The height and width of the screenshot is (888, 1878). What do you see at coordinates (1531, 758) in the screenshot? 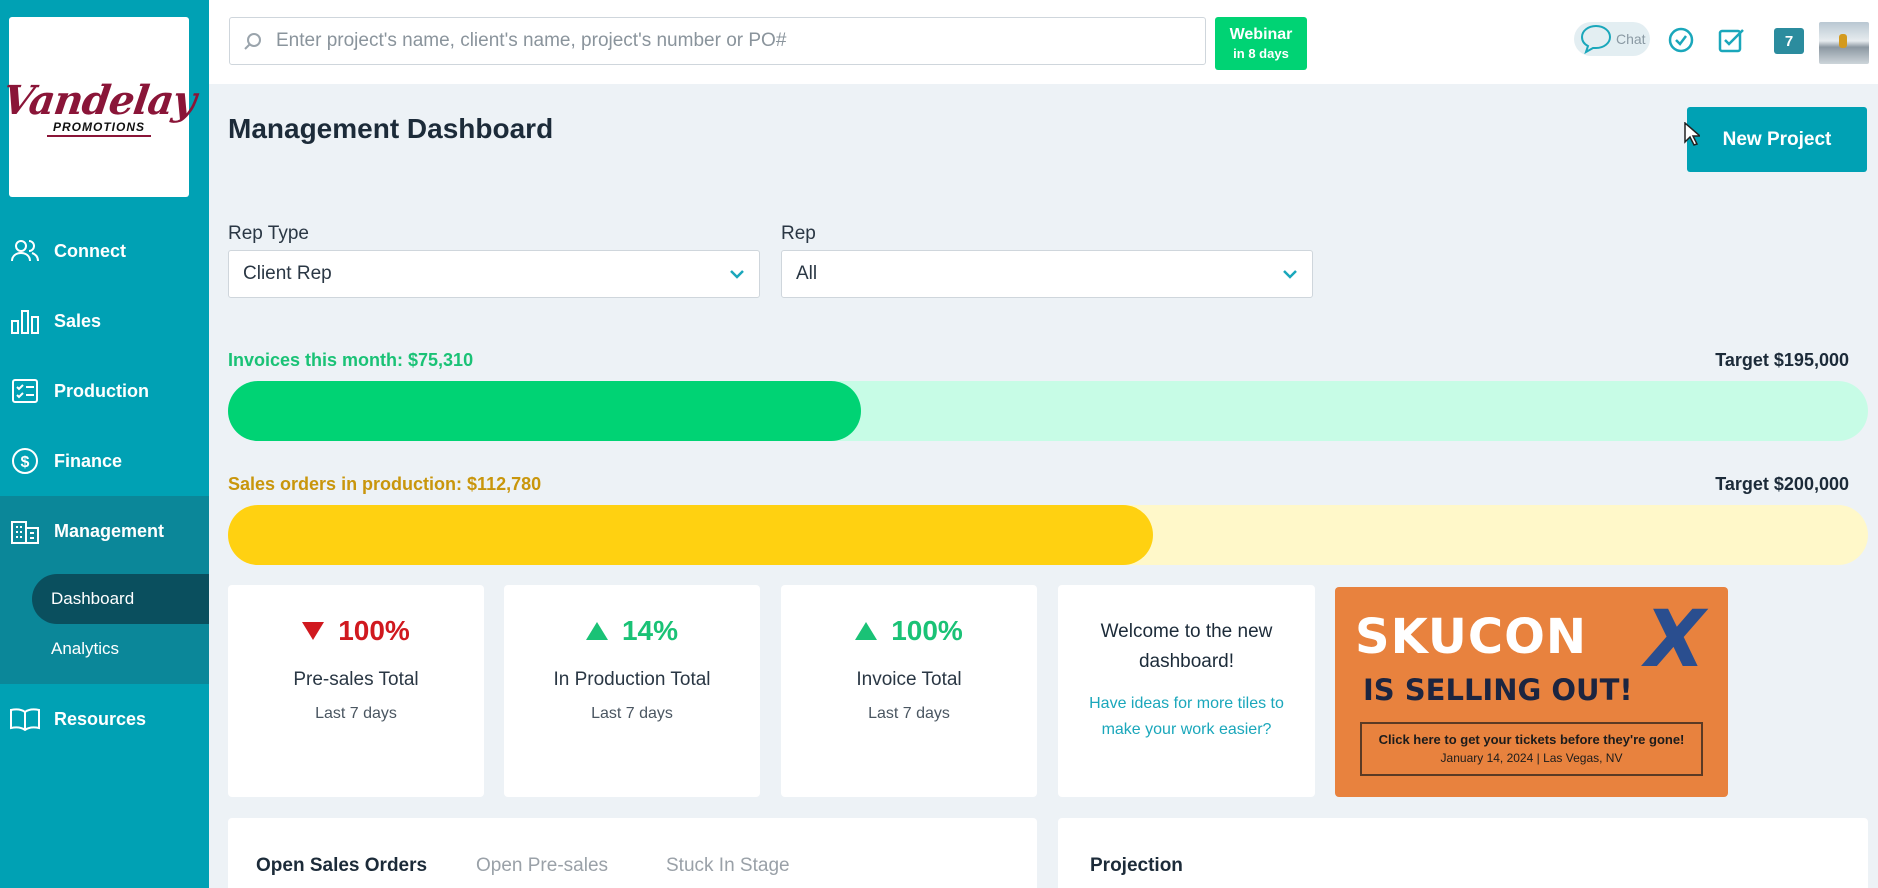
I see `ad-details: January 14, 2024 | Las Vegas, NV` at bounding box center [1531, 758].